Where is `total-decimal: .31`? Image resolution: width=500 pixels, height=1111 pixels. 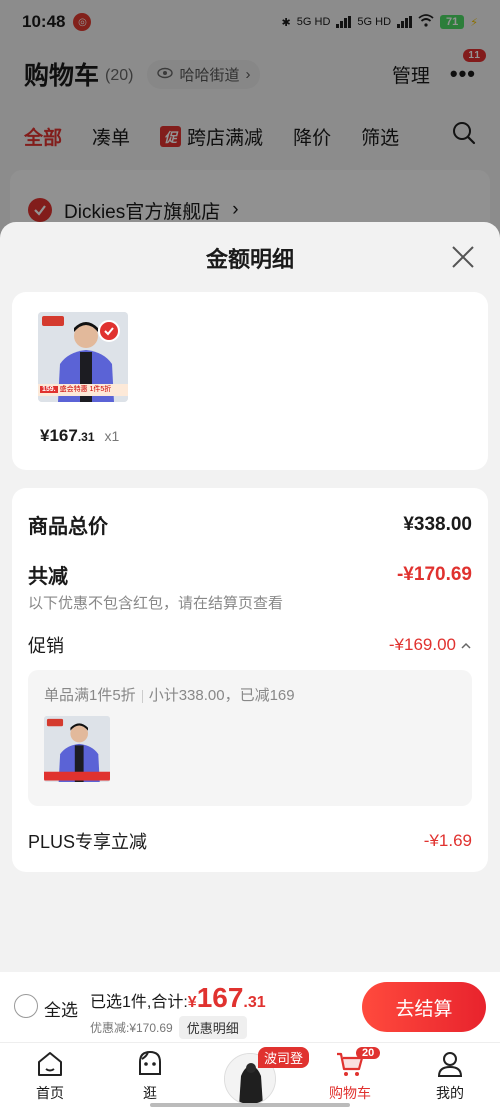
total-decimal: .31 is located at coordinates (254, 1002).